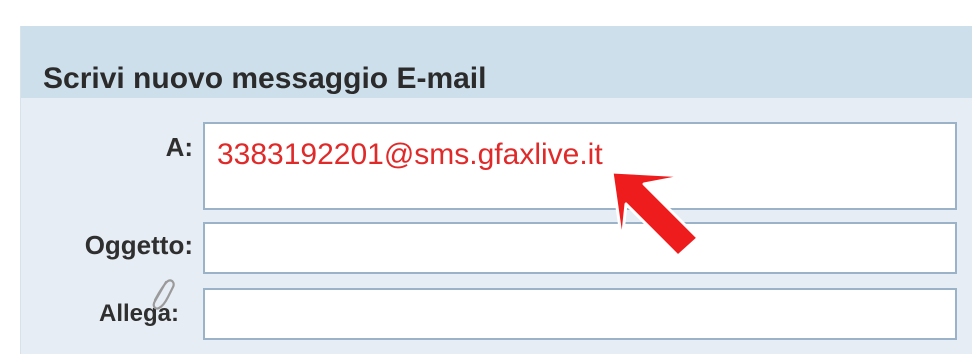 Image resolution: width=972 pixels, height=354 pixels. I want to click on to-field-value: 3383192201@sms.gfaxlive.it, so click(410, 154).